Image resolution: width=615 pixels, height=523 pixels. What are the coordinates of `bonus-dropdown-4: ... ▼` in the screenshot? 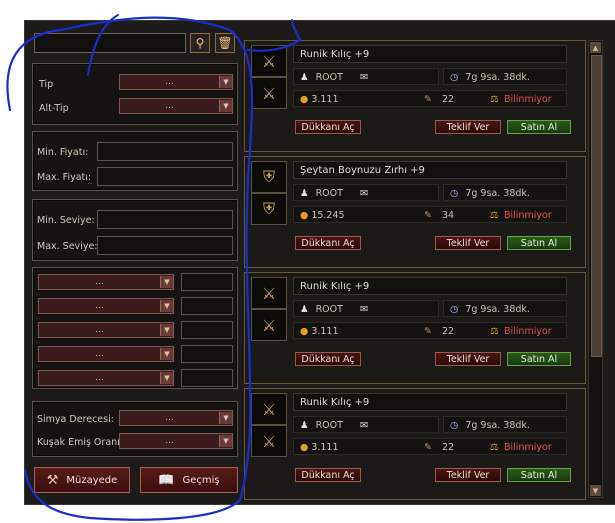 It's located at (106, 354).